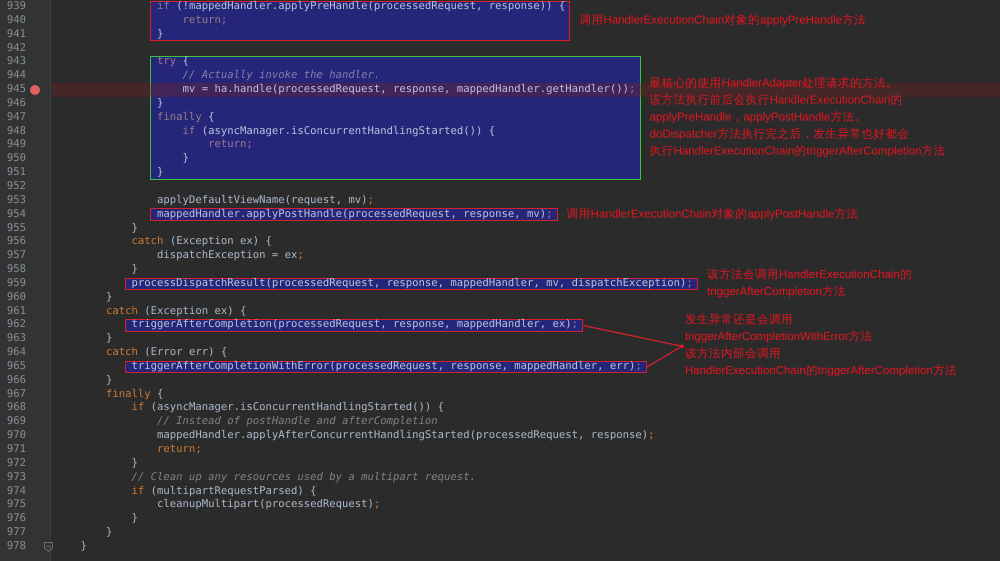 The image size is (1000, 561). I want to click on line-number: 948, so click(16, 131).